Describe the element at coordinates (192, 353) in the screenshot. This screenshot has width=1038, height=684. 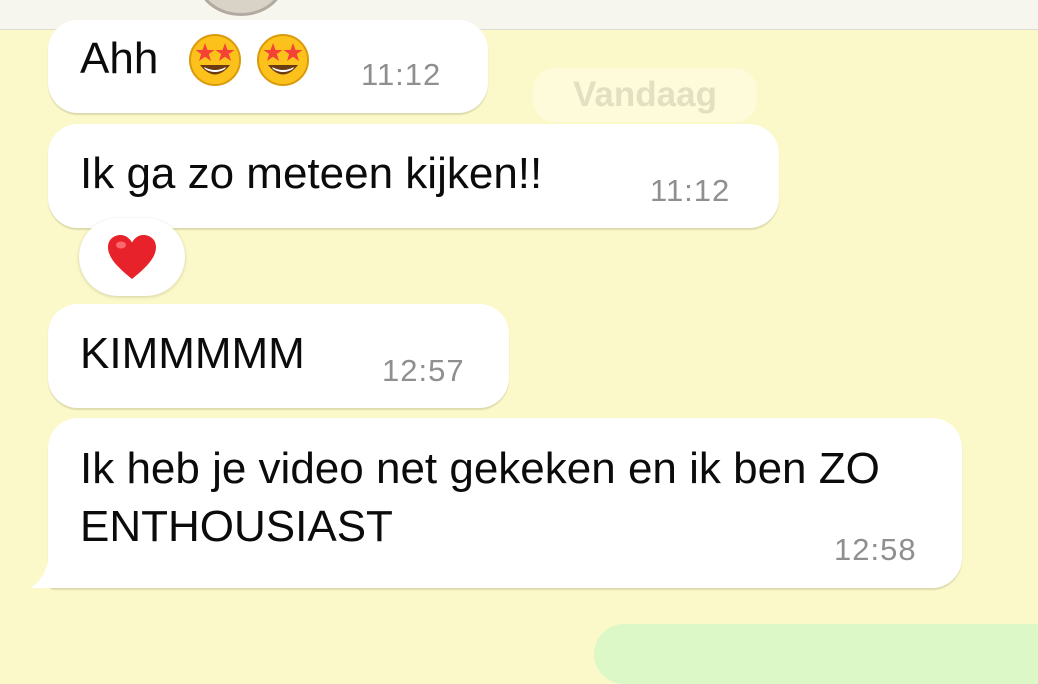
I see `message-text: KIMMMMM` at that location.